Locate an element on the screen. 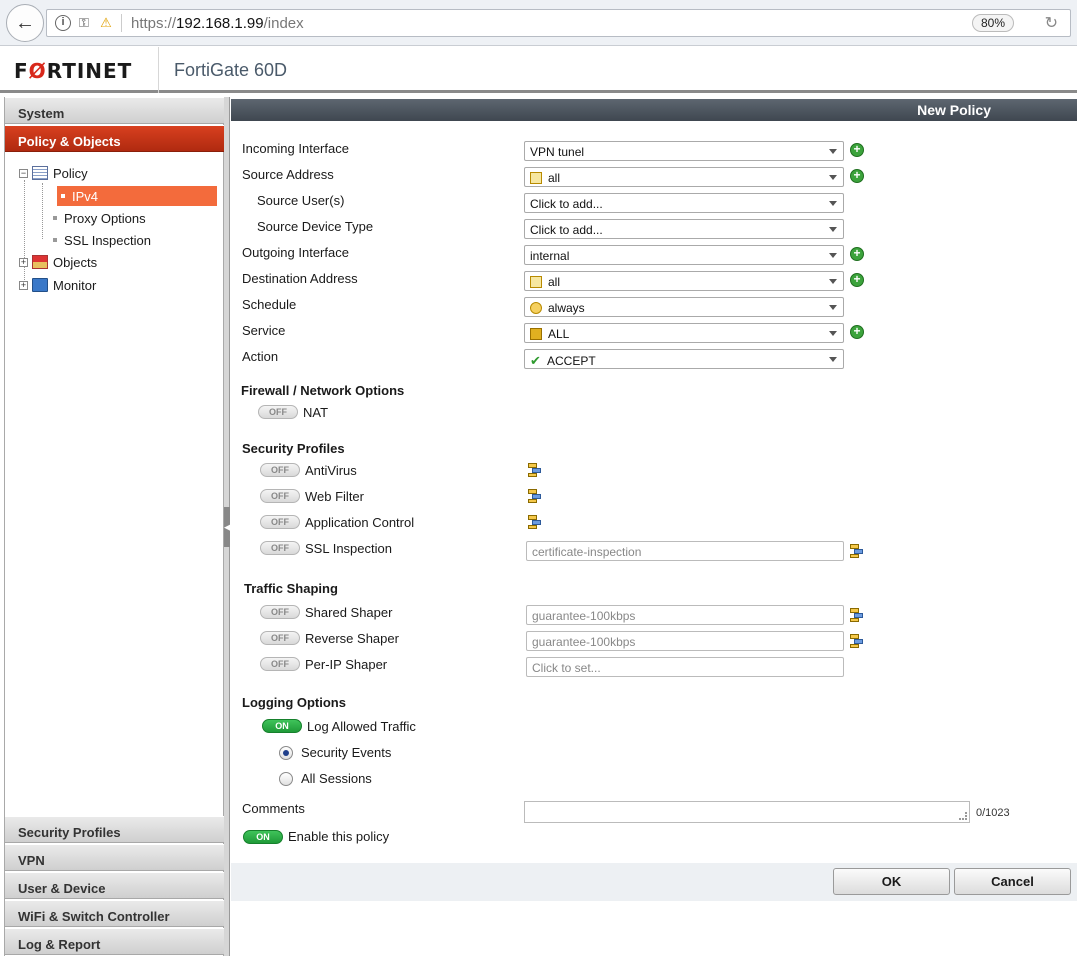  logging-options-title: Logging Options is located at coordinates (294, 702).